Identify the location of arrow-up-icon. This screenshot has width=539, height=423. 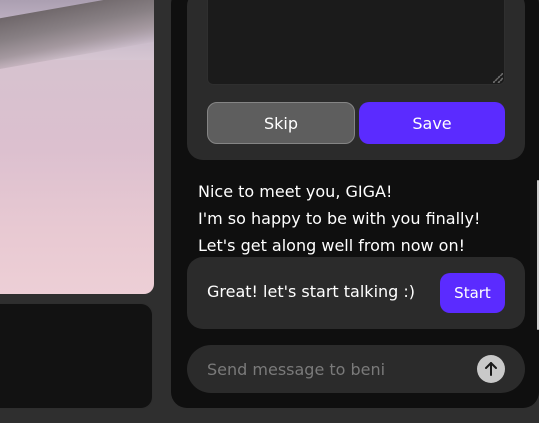
(491, 369).